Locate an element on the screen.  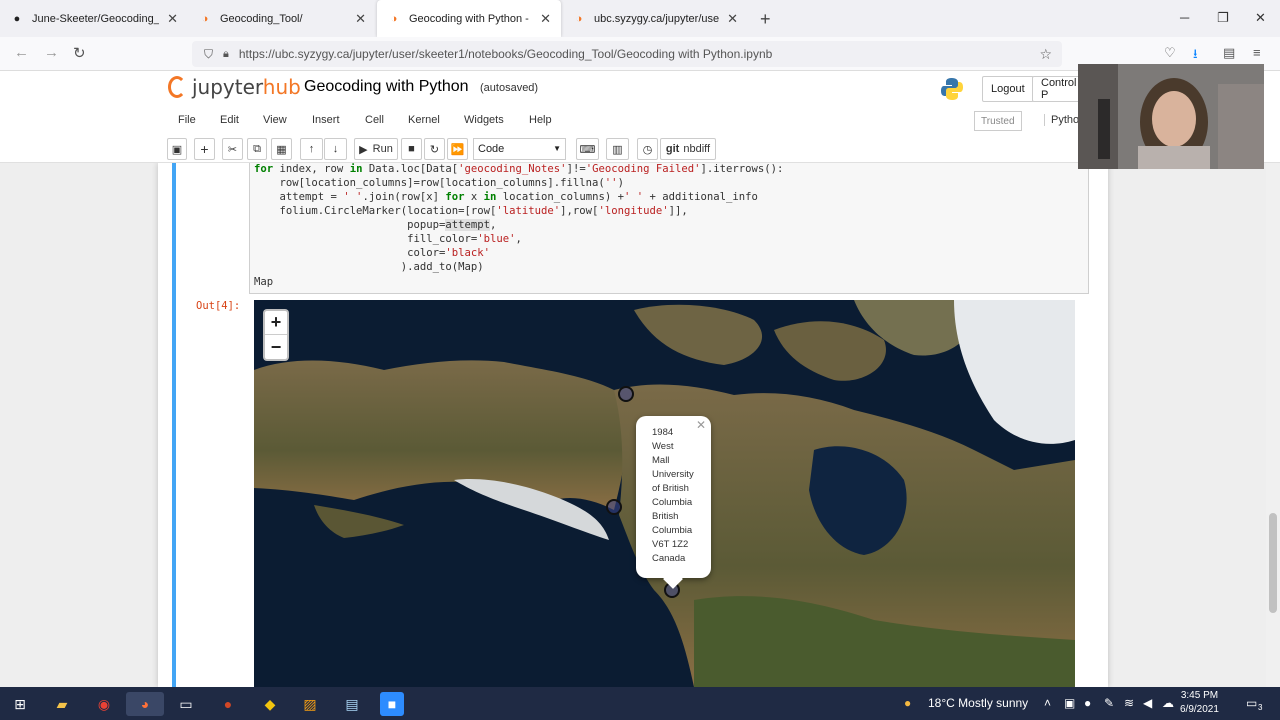
selected-cell-indicator is located at coordinates (174, 425).